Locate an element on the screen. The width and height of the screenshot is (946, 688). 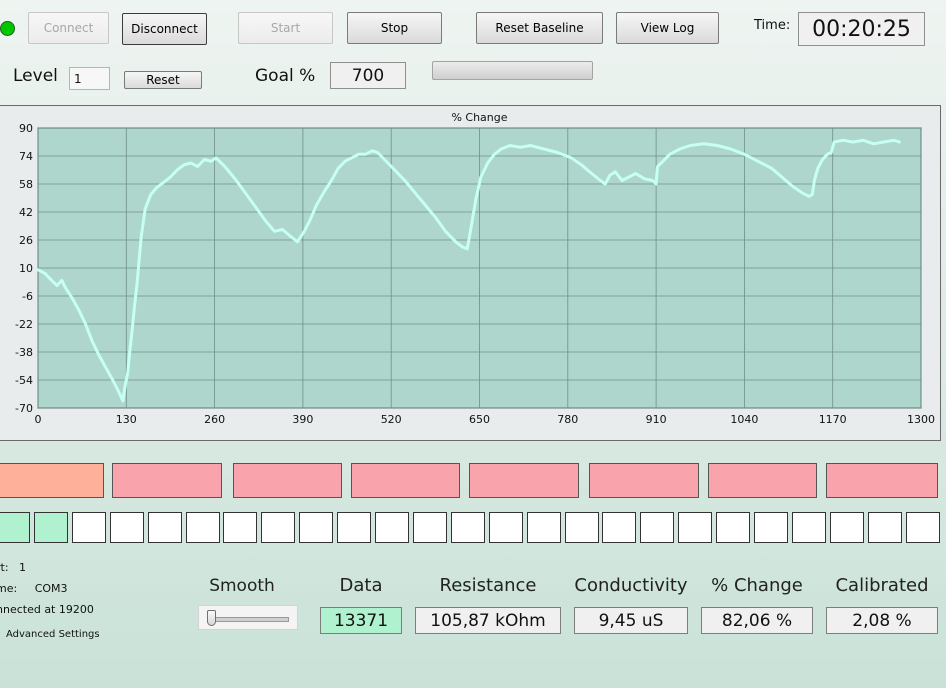
connection-text: nnected at 19200 is located at coordinates (47, 609).